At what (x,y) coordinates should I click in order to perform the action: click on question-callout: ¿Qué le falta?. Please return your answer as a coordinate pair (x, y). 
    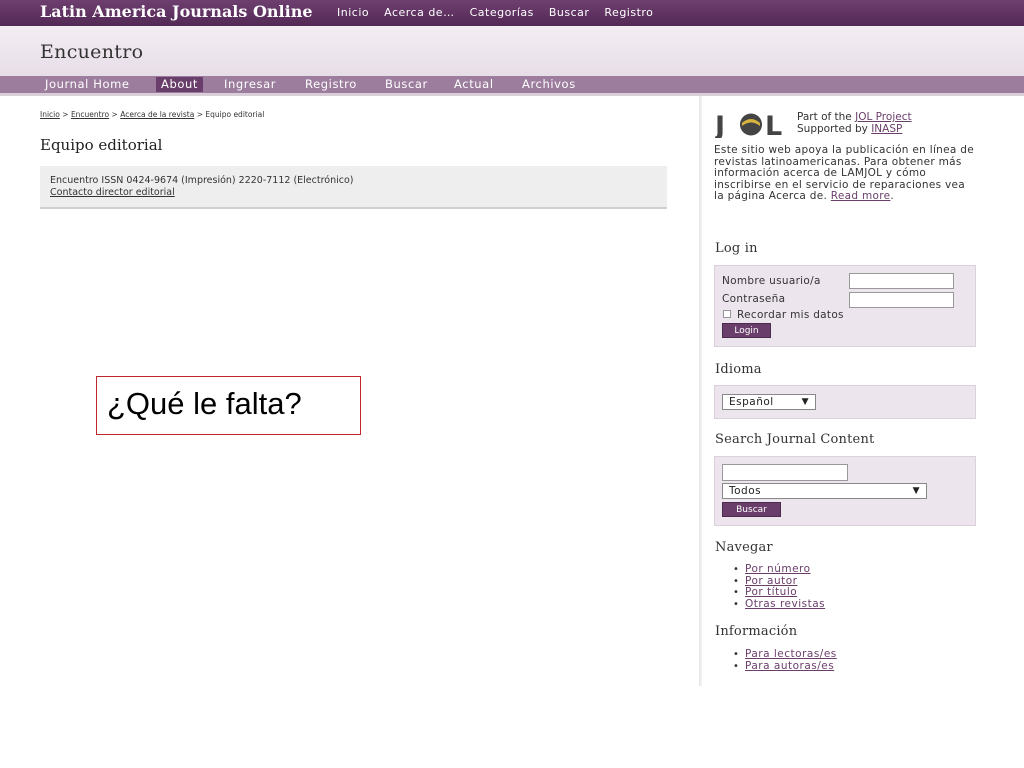
    Looking at the image, I should click on (228, 405).